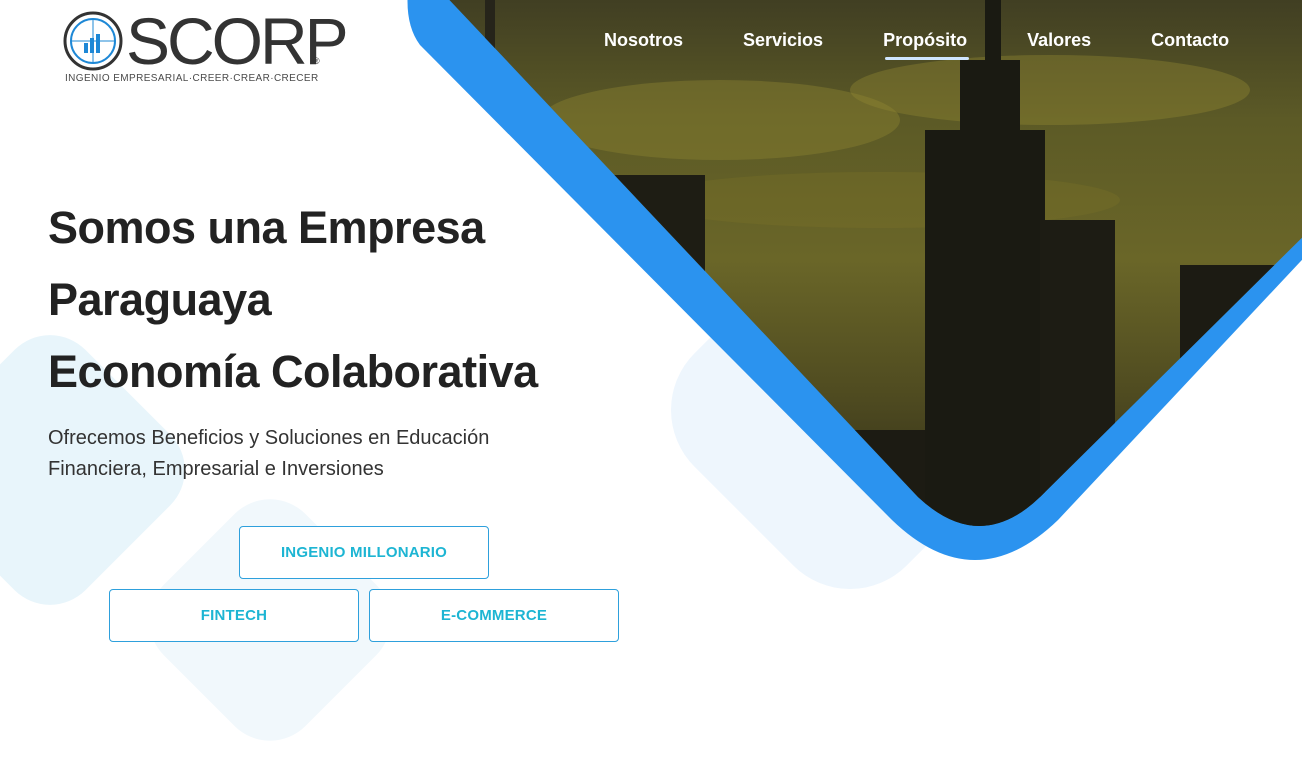 The height and width of the screenshot is (761, 1302). Describe the element at coordinates (293, 228) in the screenshot. I see `hero-title-line: Somos una Empresa` at that location.